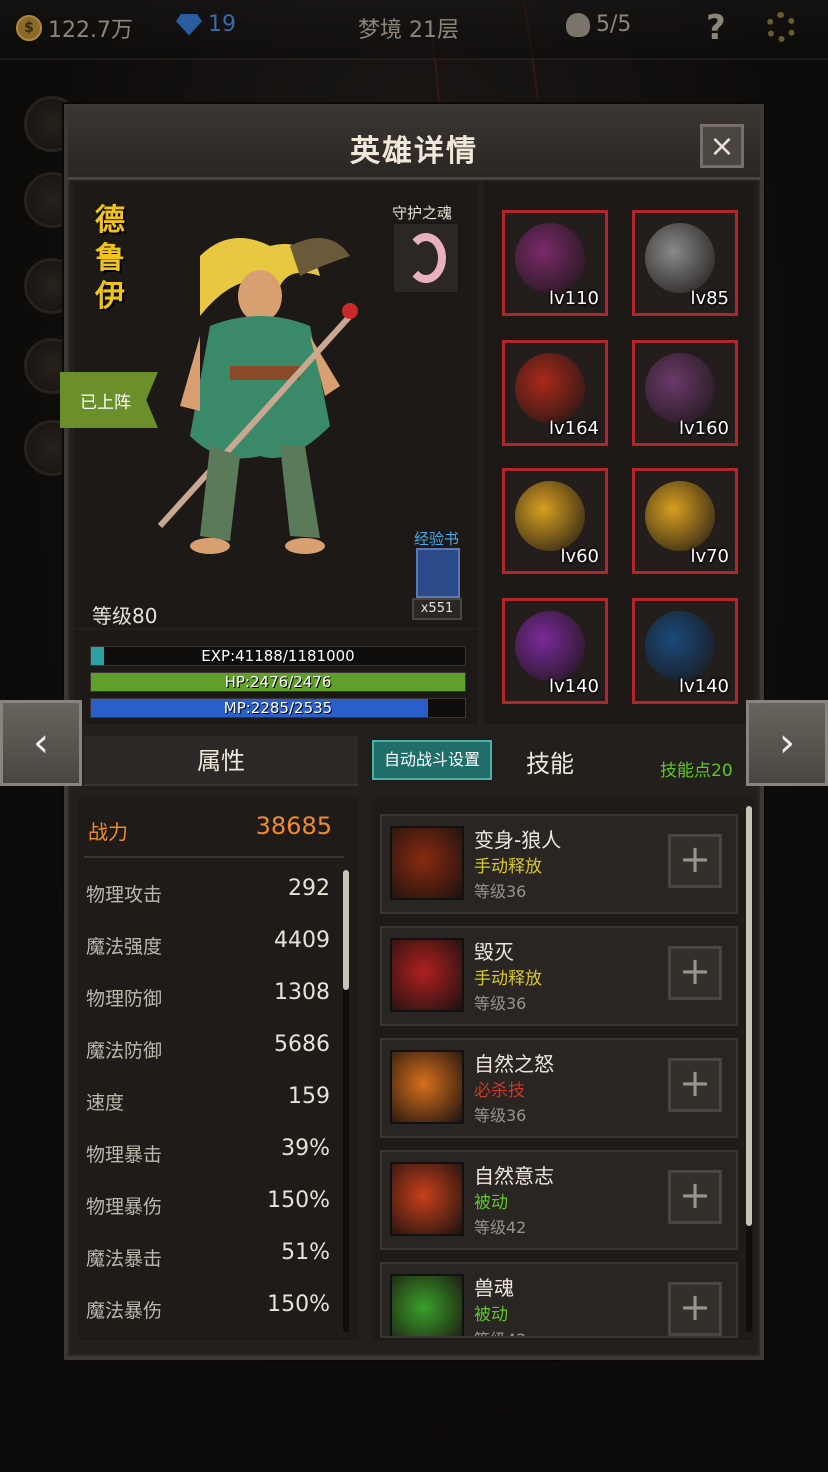 Image resolution: width=828 pixels, height=1472 pixels. I want to click on hp-bar-text: HP:2476/2476, so click(278, 682).